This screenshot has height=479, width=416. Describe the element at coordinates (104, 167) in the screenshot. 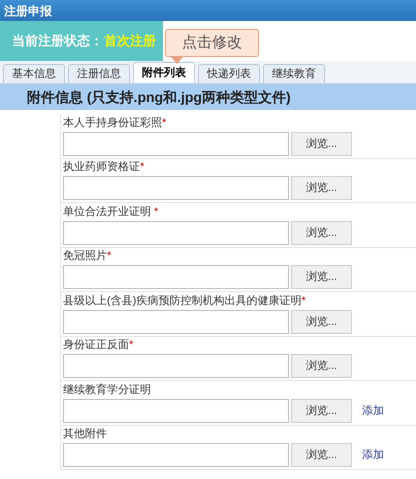

I see `field-label: 执业药师资格证*` at that location.